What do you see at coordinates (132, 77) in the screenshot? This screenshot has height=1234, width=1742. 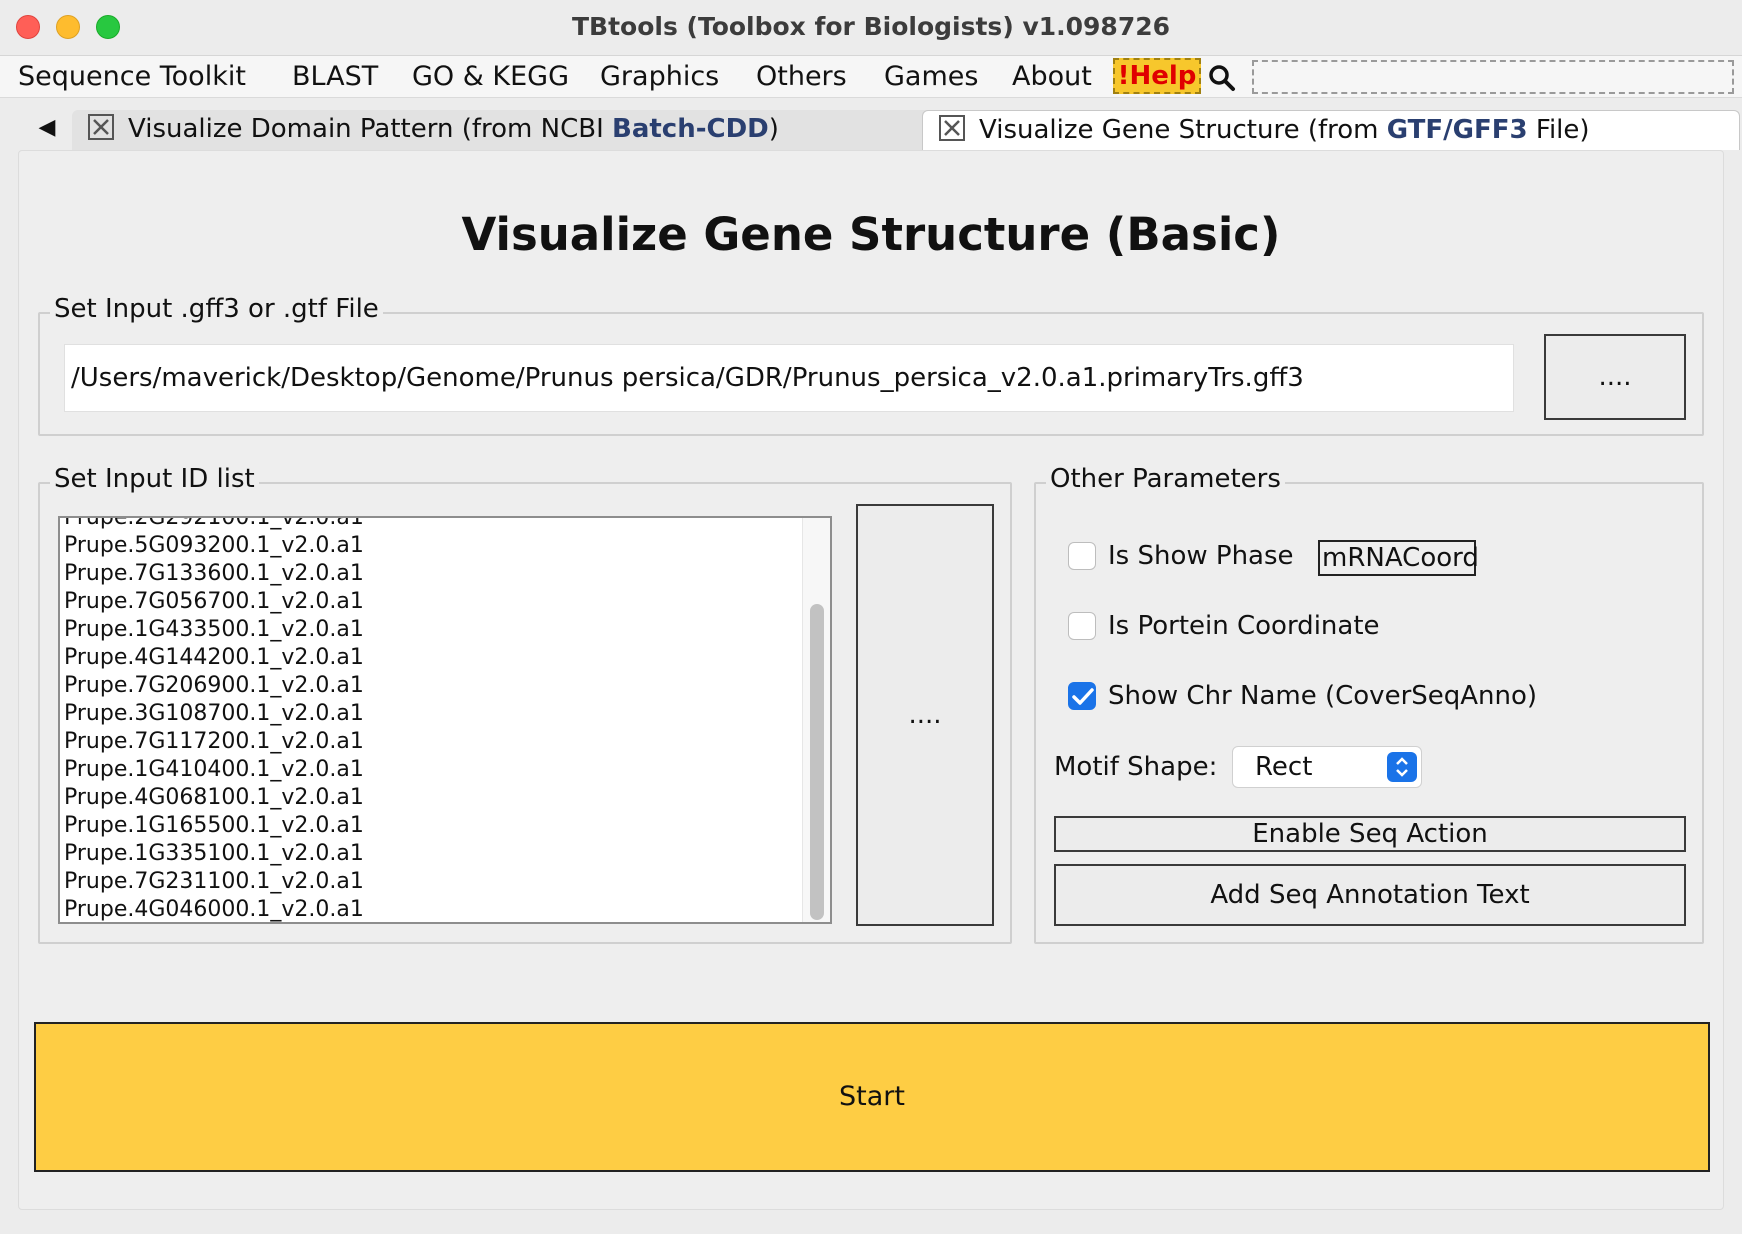 I see `menu-sequence-toolkit: Sequence Toolkit` at bounding box center [132, 77].